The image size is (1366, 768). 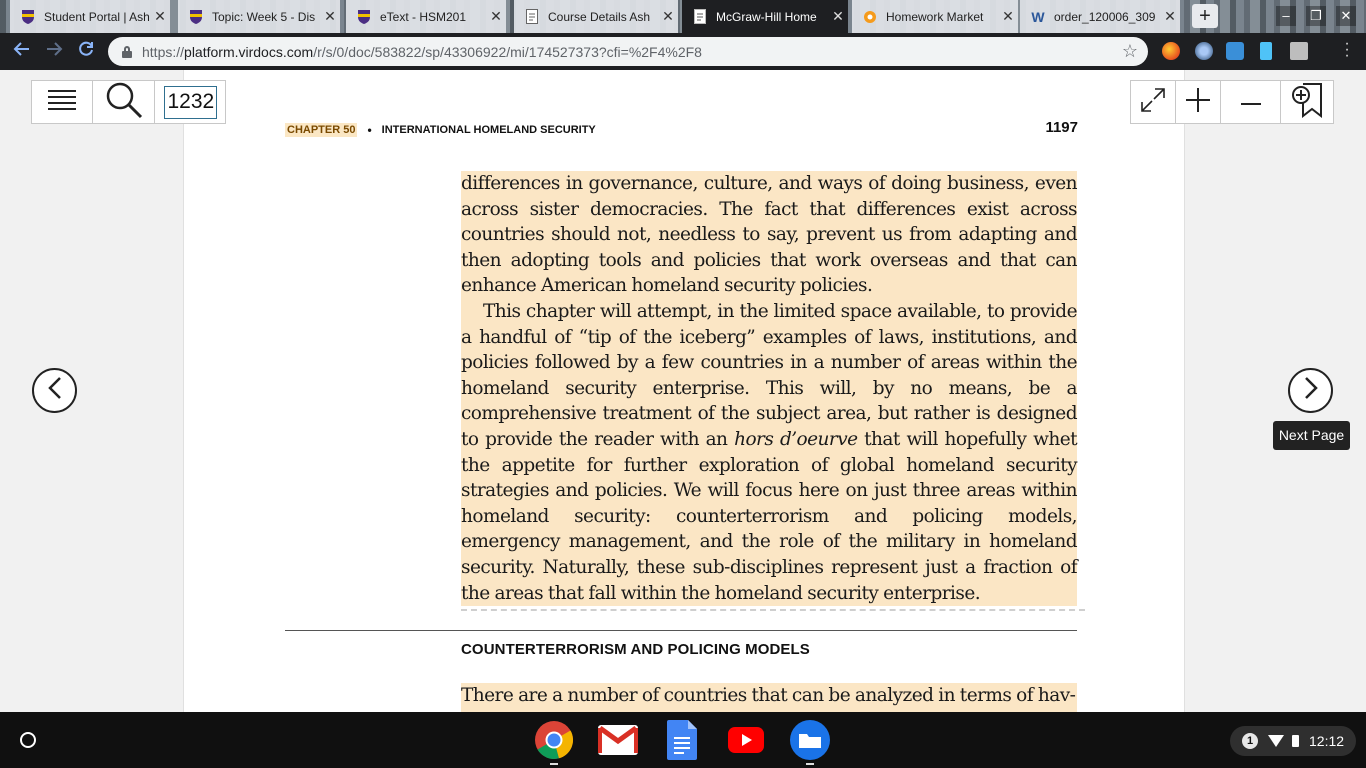 I want to click on restore-icon: ❐, so click(x=1316, y=16).